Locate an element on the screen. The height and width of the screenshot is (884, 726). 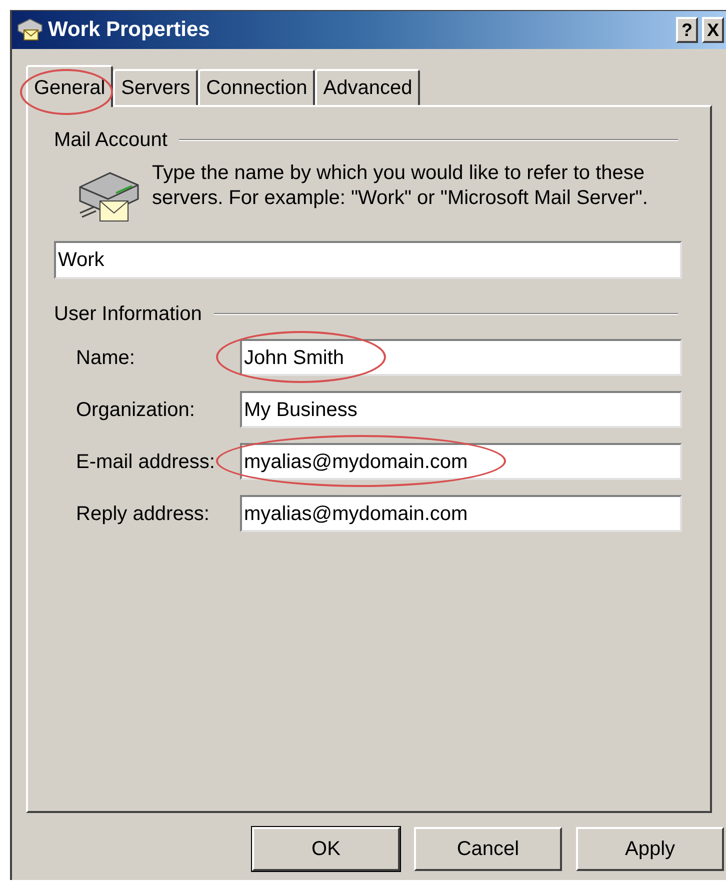
text-field: My Business is located at coordinates (461, 409).